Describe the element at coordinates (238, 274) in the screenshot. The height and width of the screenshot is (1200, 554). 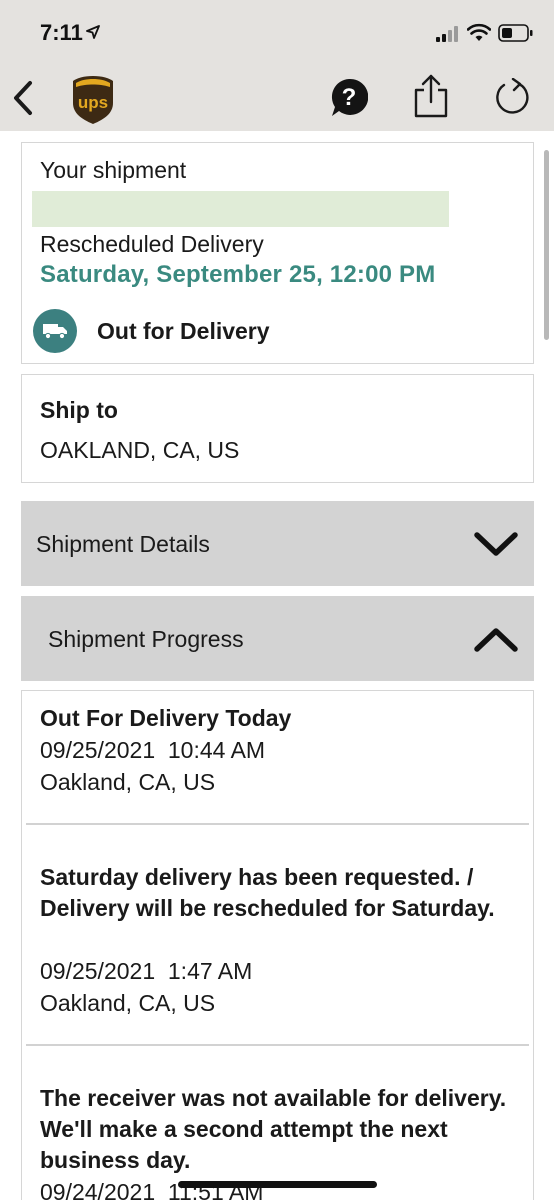
I see `delivery-date: Saturday, September 25, 12:00 PM` at that location.